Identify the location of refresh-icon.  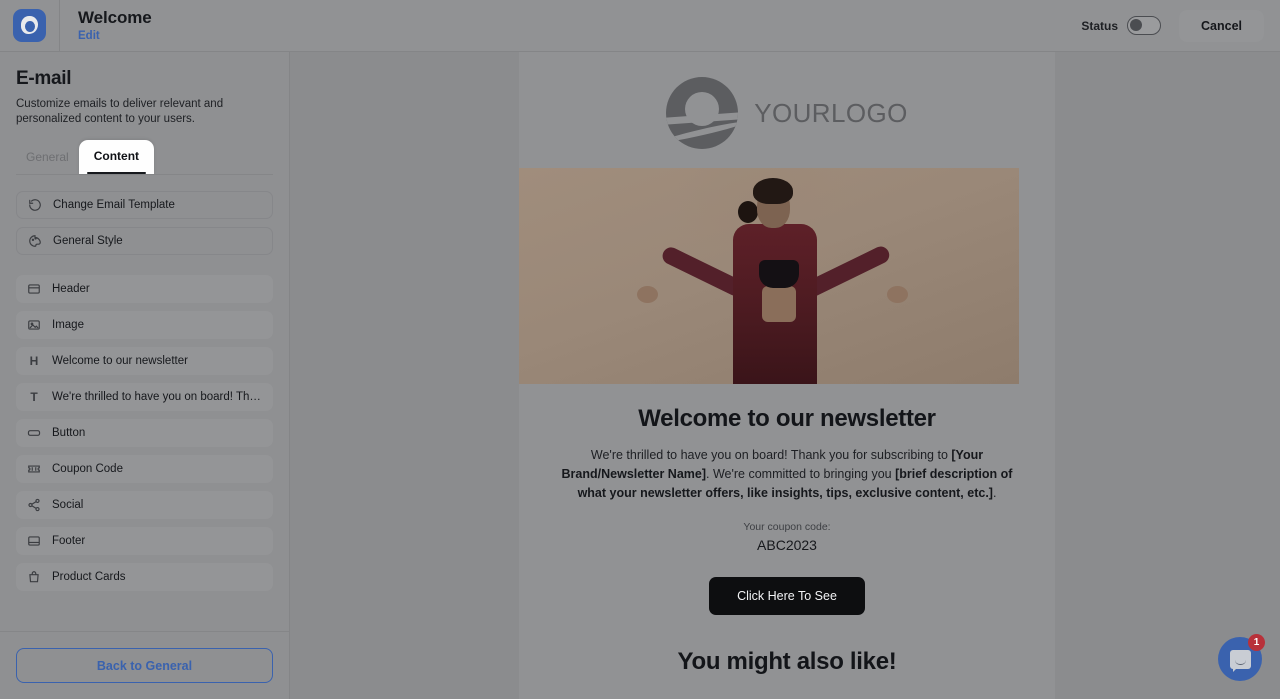
(35, 205).